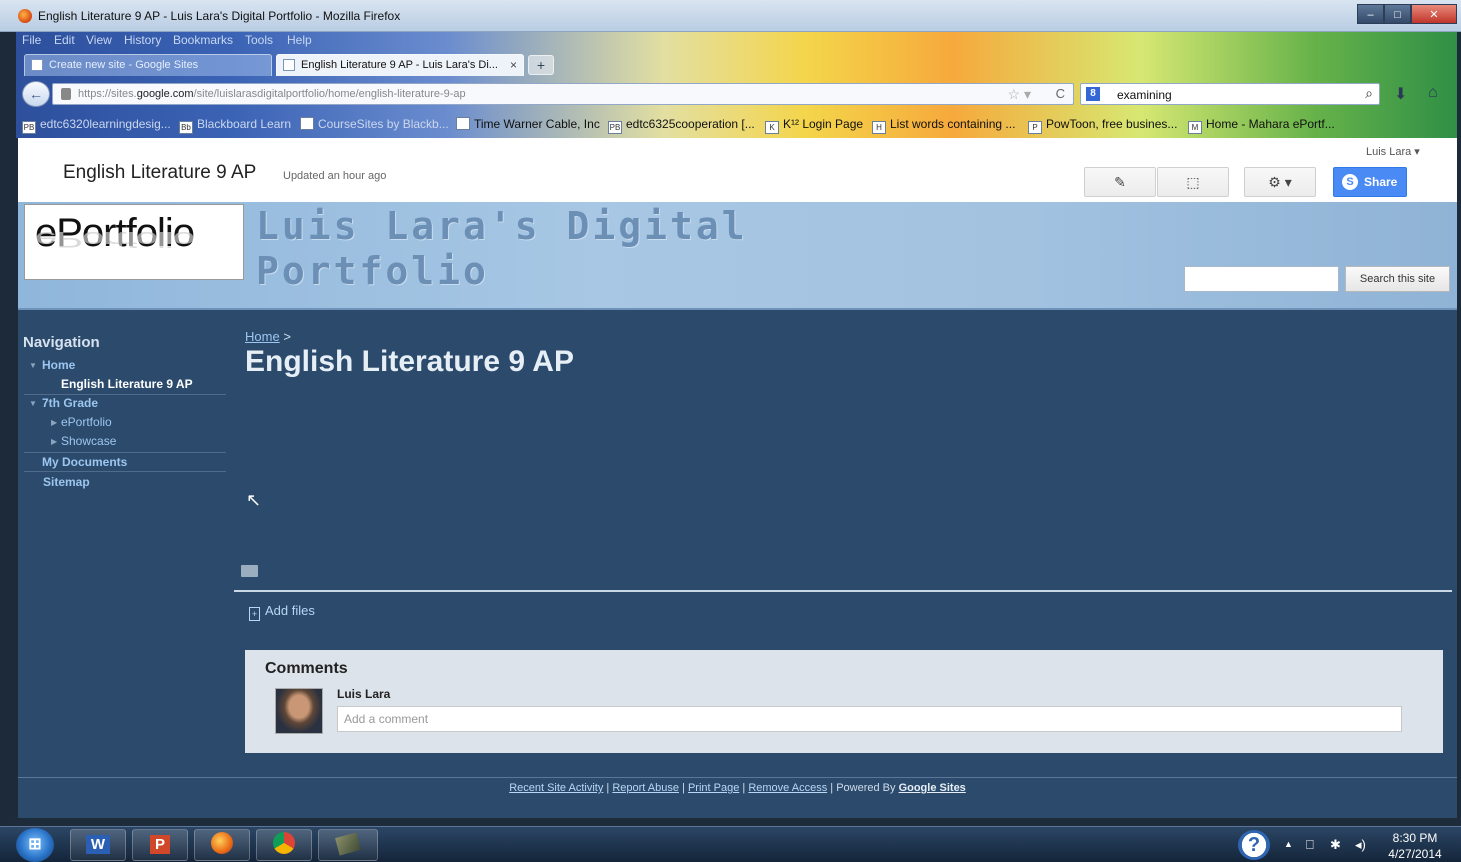 Image resolution: width=1461 pixels, height=862 pixels. Describe the element at coordinates (1415, 854) in the screenshot. I see `clock-date: 4/27/2014` at that location.